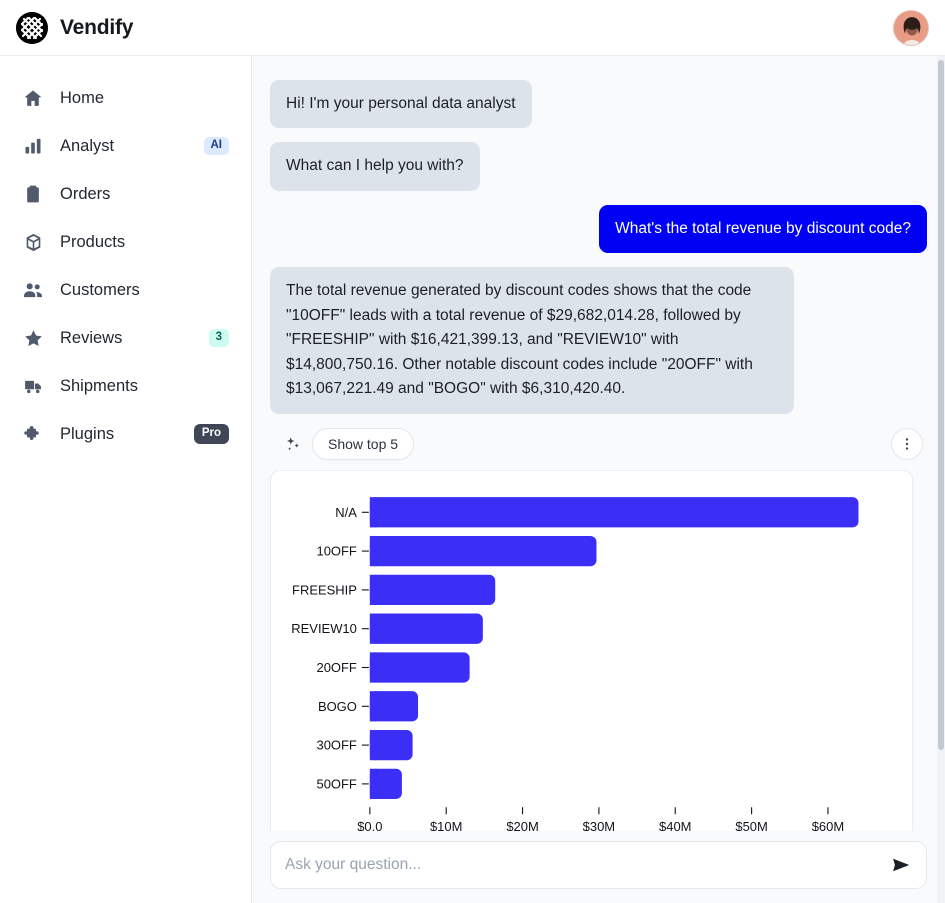 This screenshot has height=903, width=945. I want to click on waffle-logo-icon, so click(32, 27).